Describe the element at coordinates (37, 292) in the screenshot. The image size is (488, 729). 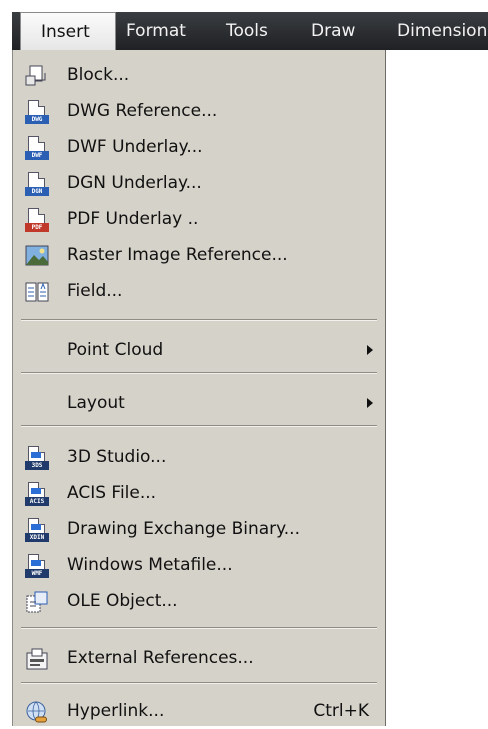
I see `field-icon` at that location.